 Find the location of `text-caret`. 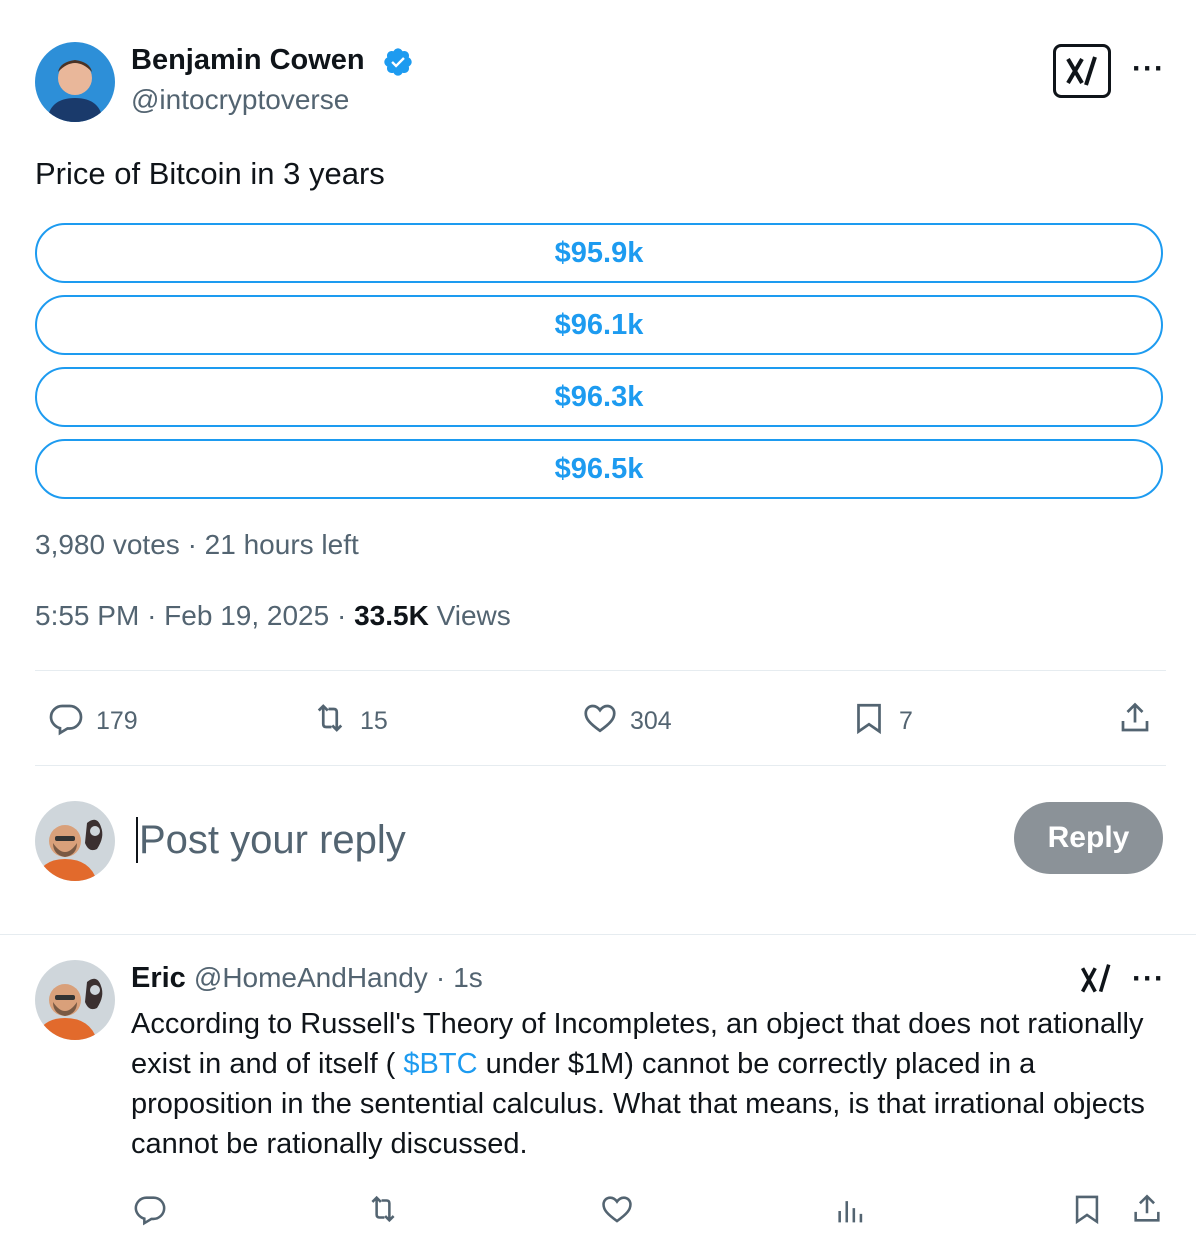

text-caret is located at coordinates (137, 840).